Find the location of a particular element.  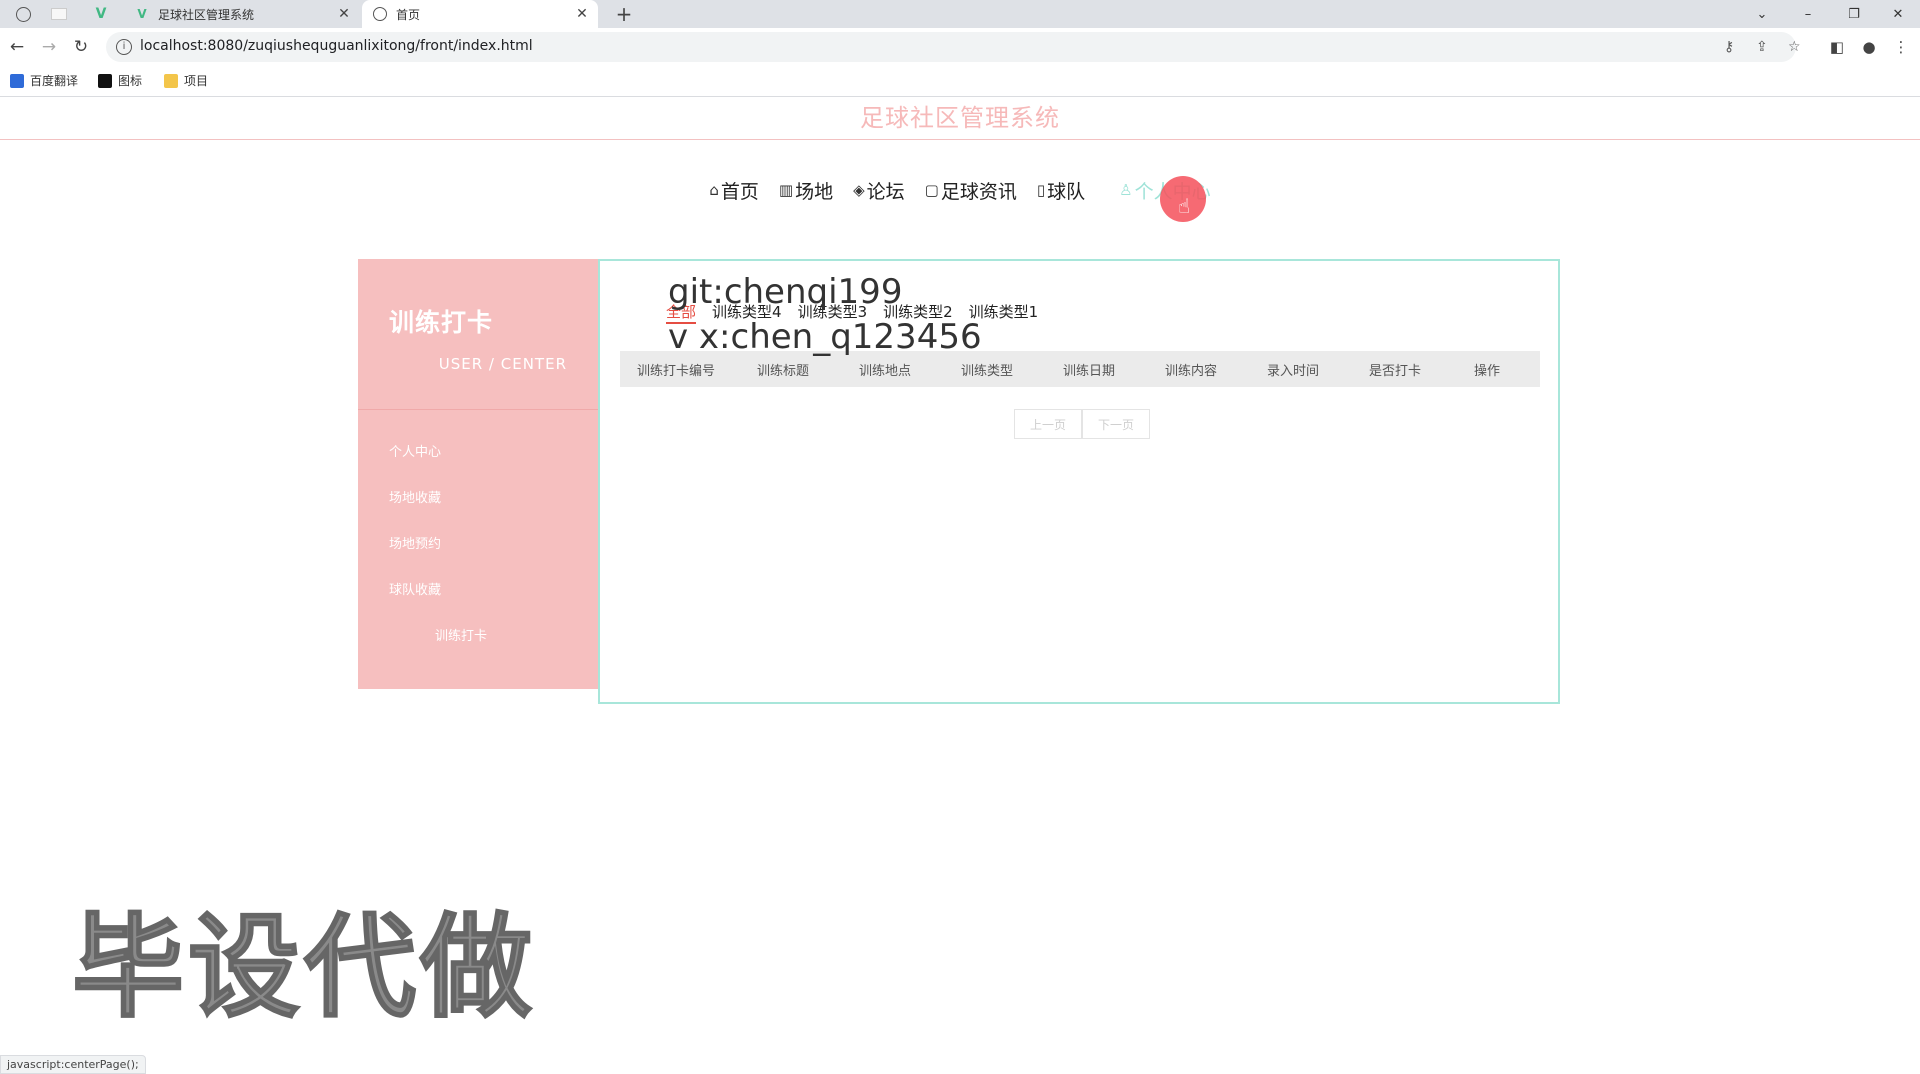

nav-team: ▯ 球队 is located at coordinates (1061, 190).